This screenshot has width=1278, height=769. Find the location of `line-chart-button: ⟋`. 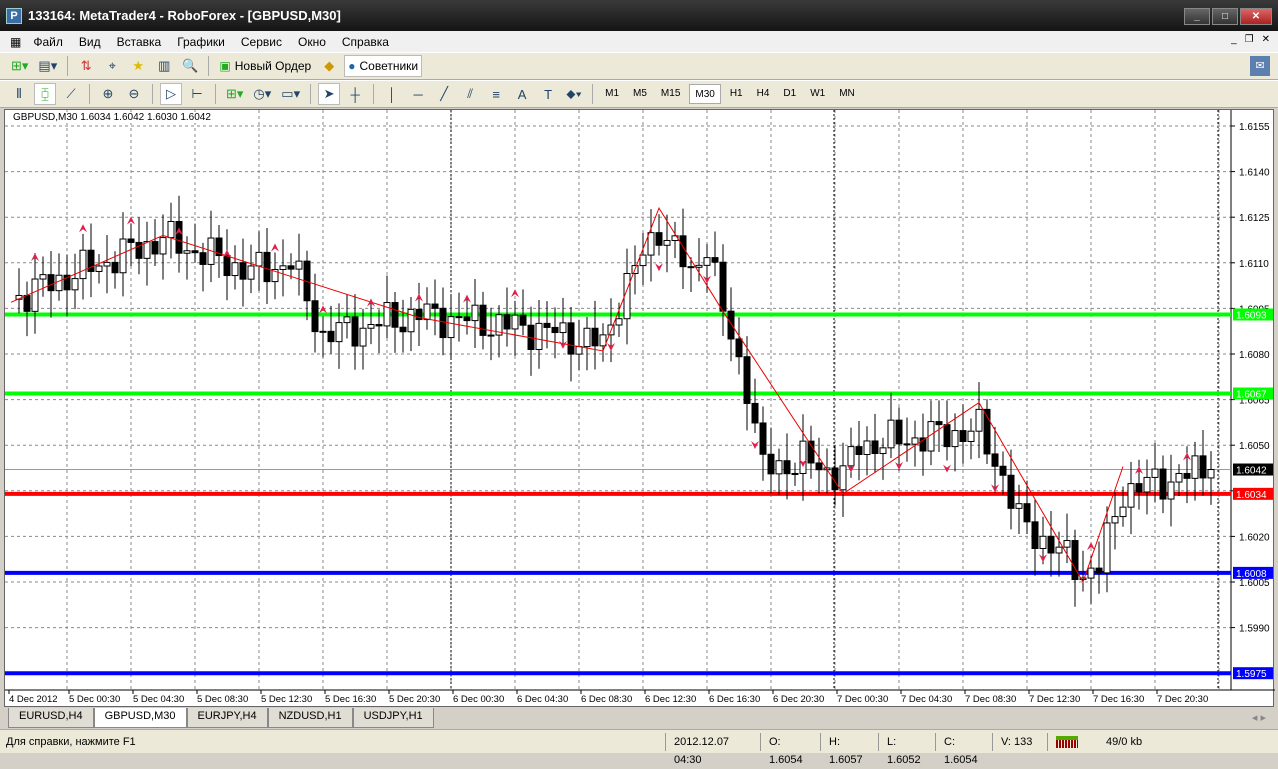

line-chart-button: ⟋ is located at coordinates (71, 94).